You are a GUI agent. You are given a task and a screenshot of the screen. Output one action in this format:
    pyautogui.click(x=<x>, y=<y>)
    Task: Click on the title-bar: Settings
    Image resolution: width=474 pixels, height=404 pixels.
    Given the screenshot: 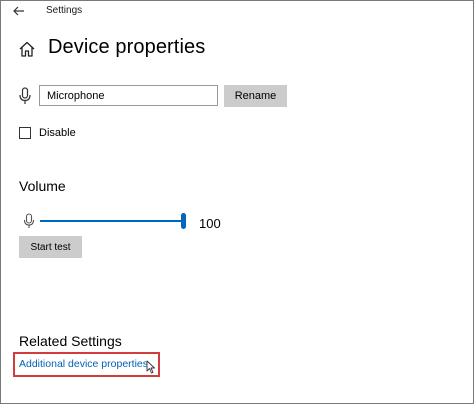 What is the action you would take?
    pyautogui.click(x=237, y=12)
    